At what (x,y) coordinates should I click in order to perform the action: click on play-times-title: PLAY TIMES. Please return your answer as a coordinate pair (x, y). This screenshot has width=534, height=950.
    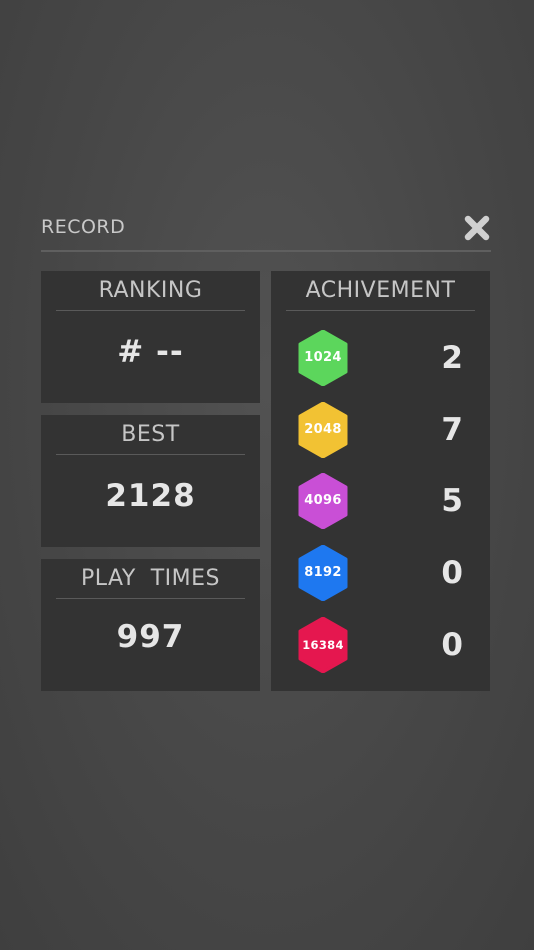
    Looking at the image, I should click on (150, 580).